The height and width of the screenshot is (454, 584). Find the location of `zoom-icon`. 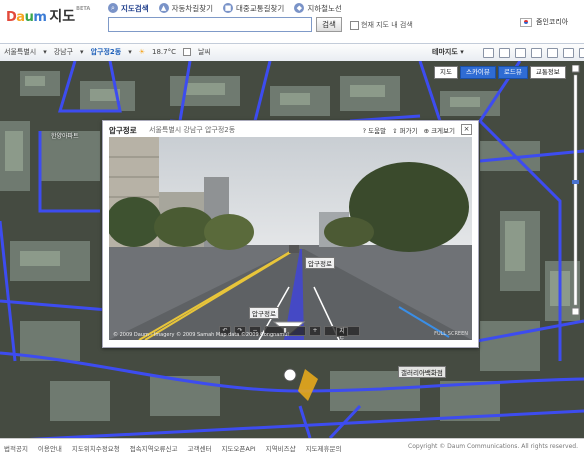

zoom-icon is located at coordinates (488, 53).